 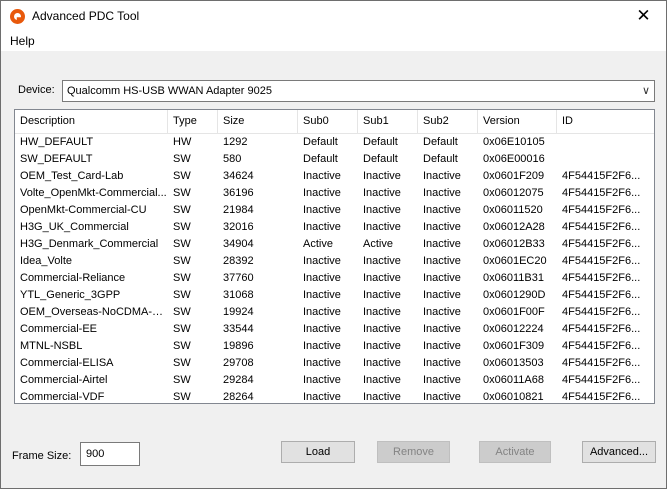 What do you see at coordinates (440, 142) in the screenshot?
I see `cell-sub2: Default` at bounding box center [440, 142].